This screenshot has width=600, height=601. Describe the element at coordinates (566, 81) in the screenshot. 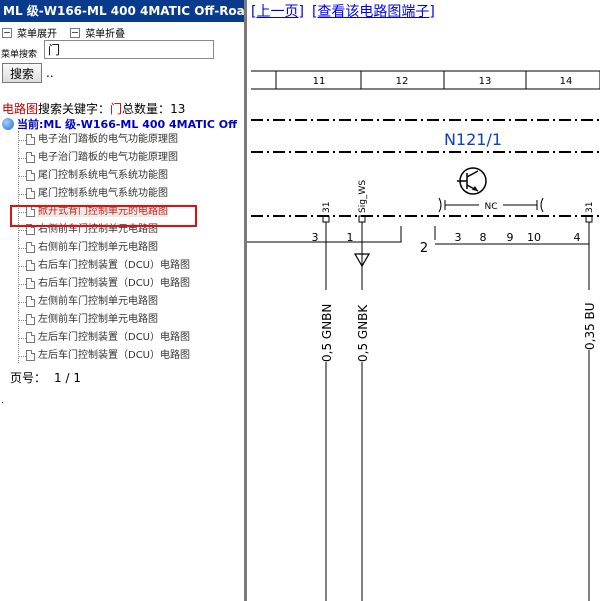

I see `column-number: 14` at that location.